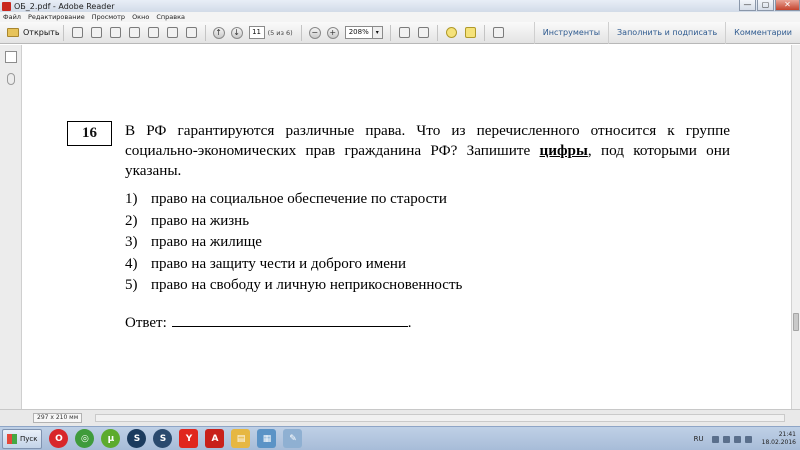 The height and width of the screenshot is (450, 800). I want to click on clock-date: 18.02.2016, so click(778, 442).